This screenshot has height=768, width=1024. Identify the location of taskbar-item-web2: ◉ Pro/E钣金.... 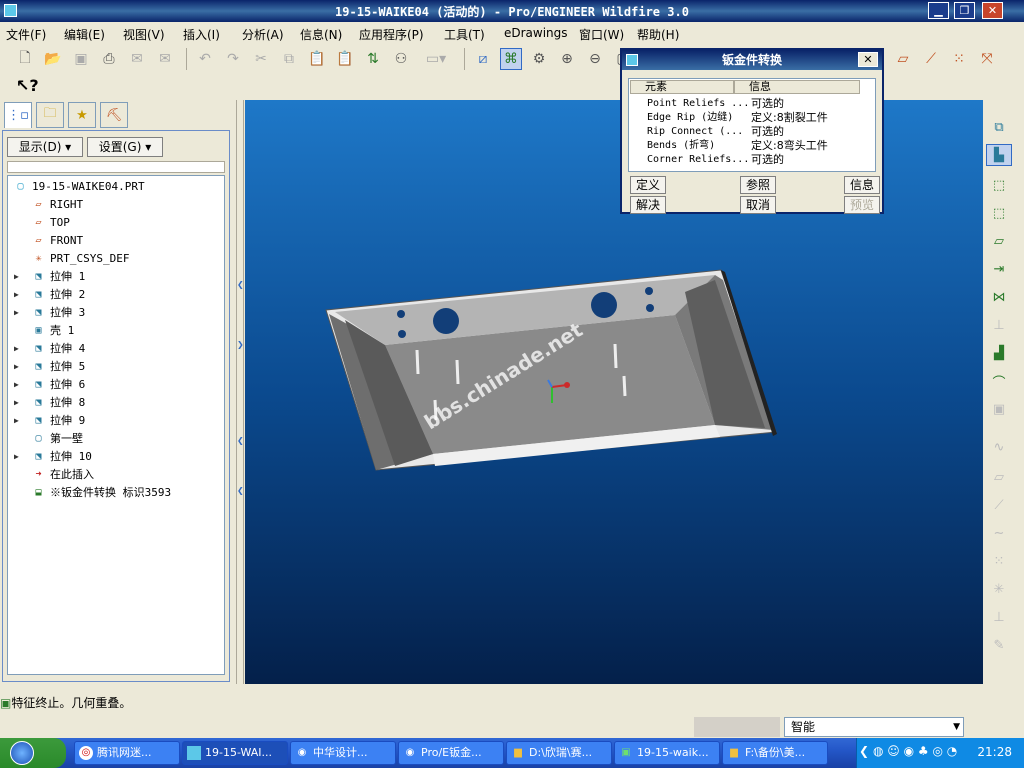
(451, 753).